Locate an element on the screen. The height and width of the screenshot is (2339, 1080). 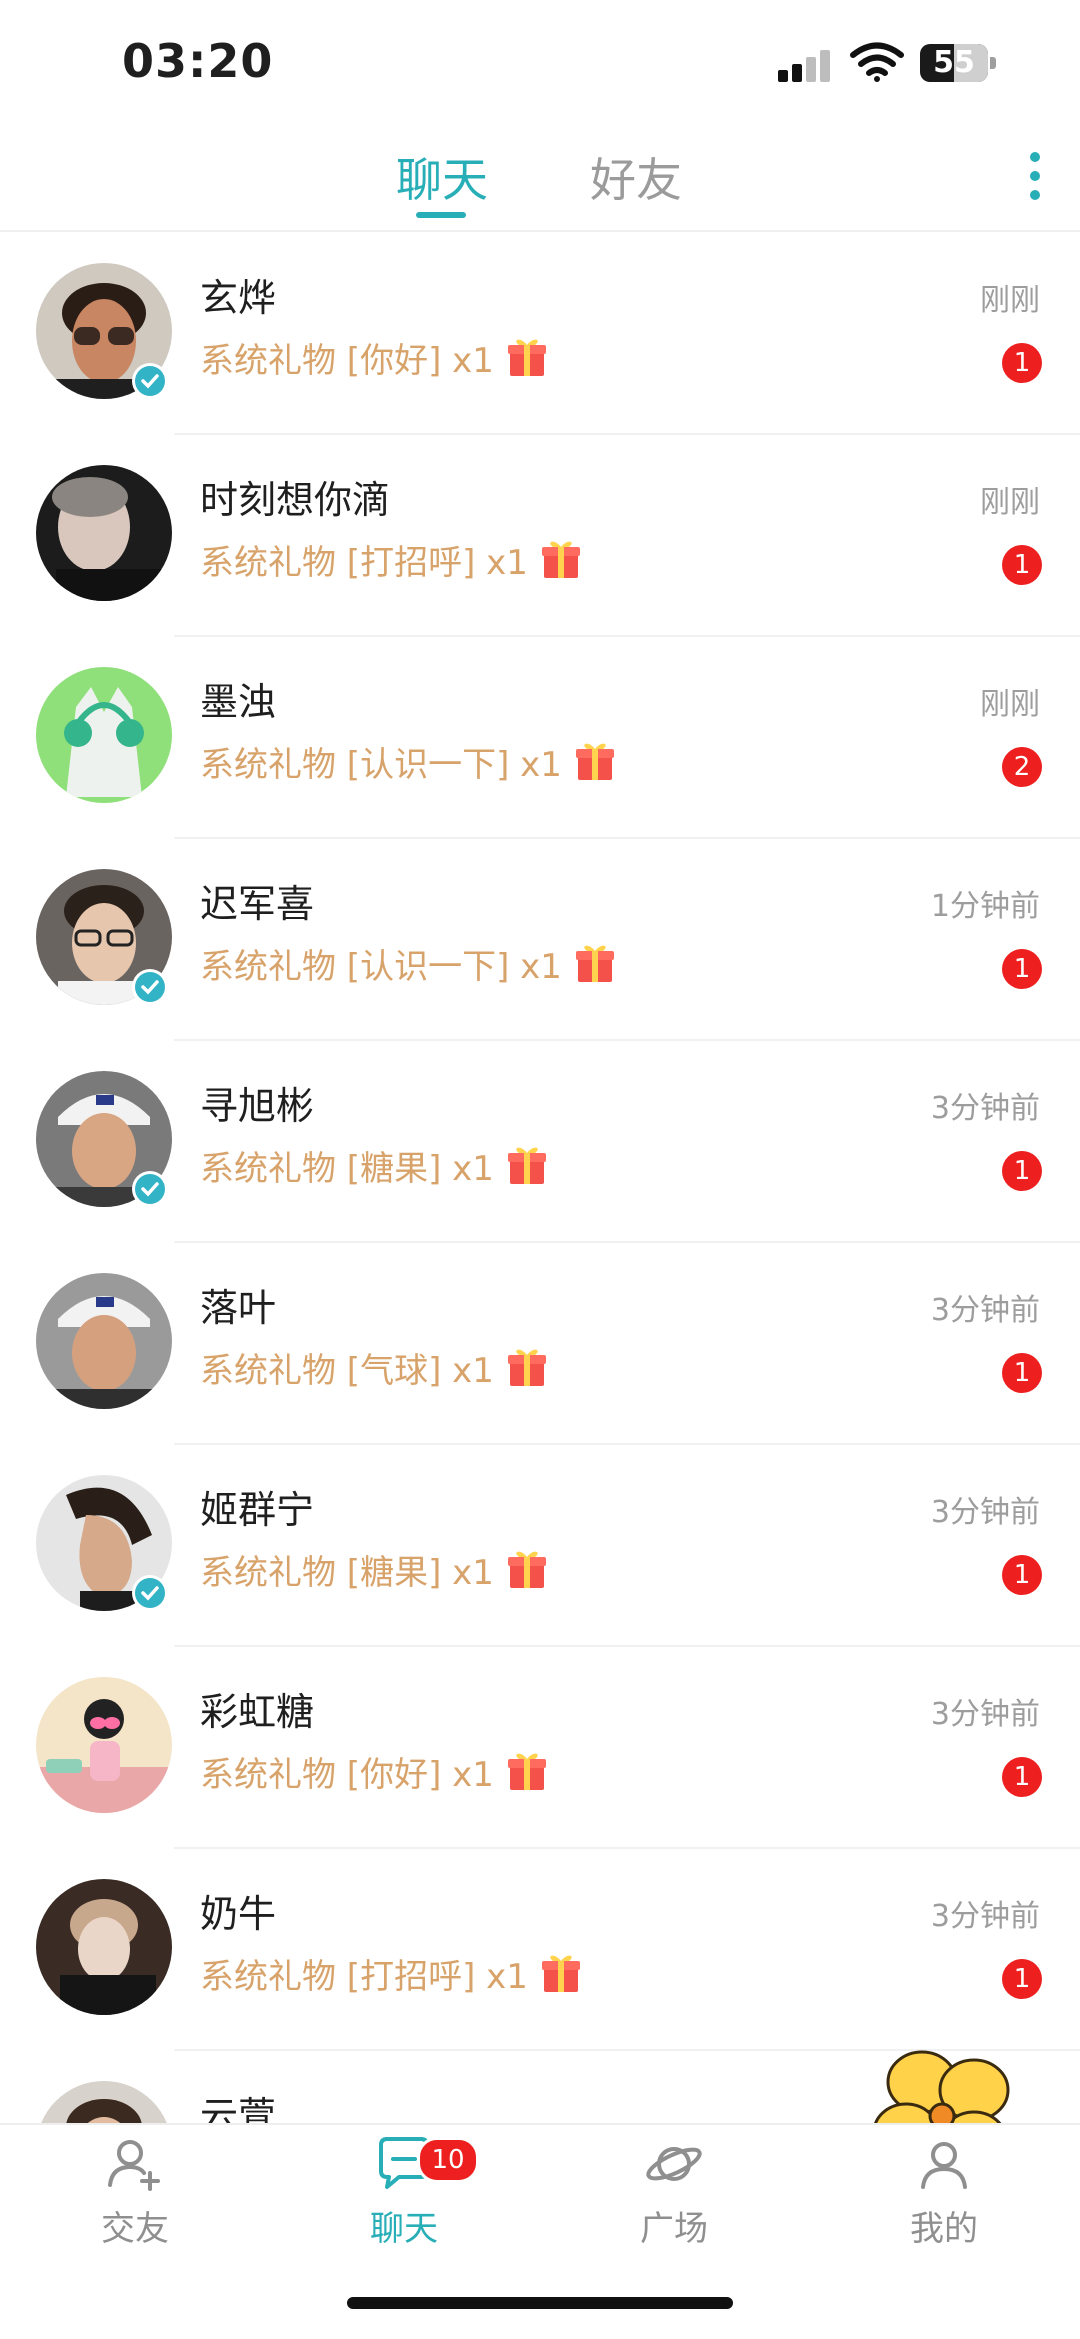
active-tab-indicator is located at coordinates (441, 215).